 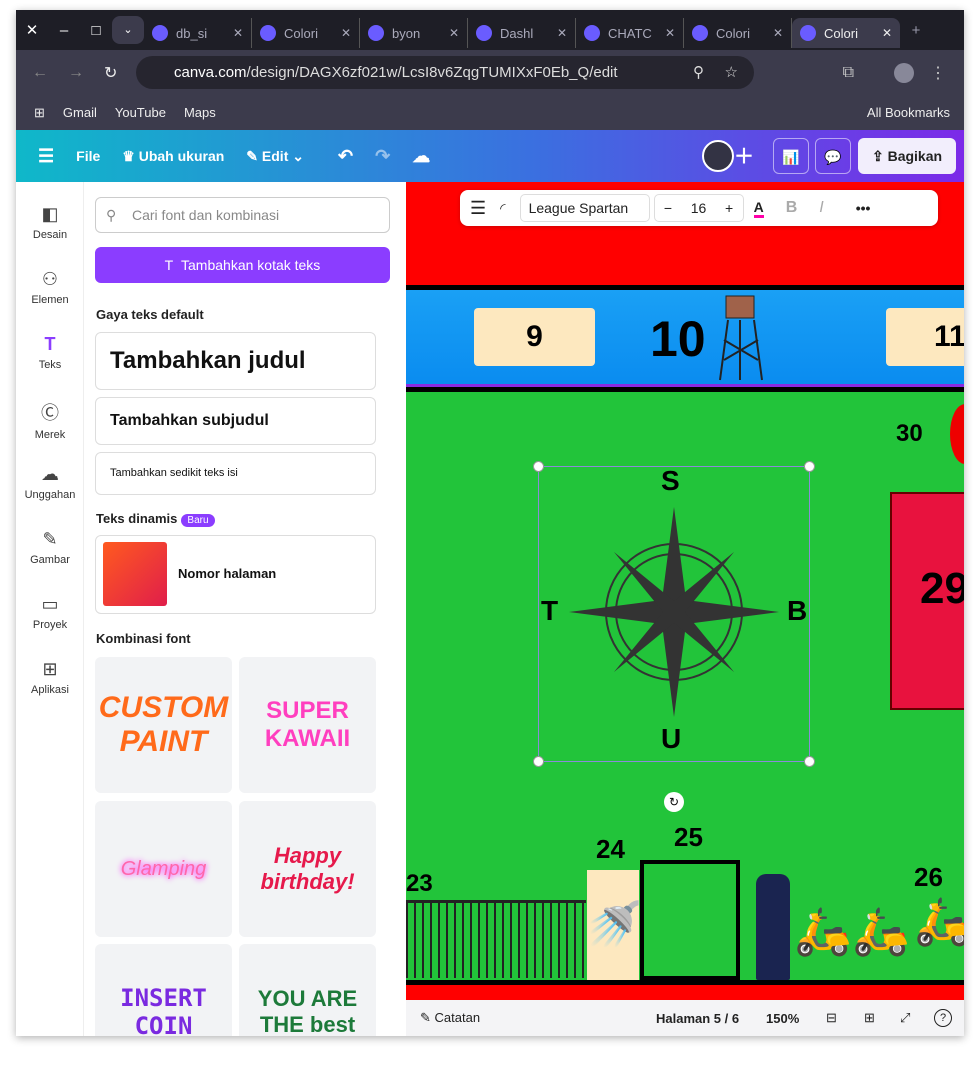 What do you see at coordinates (307, 869) in the screenshot?
I see `font-combo-tile: Happy birthday!` at bounding box center [307, 869].